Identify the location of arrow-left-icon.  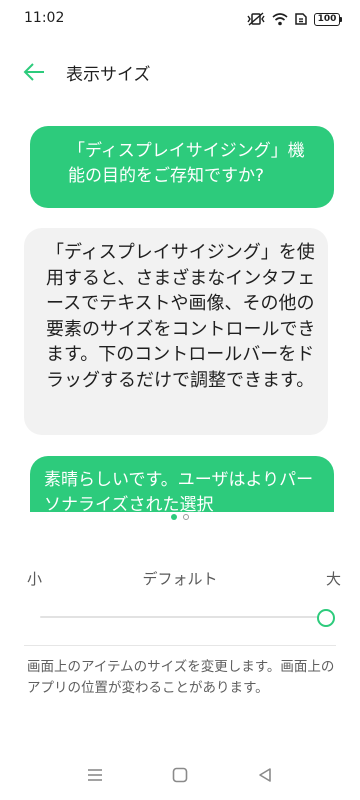
(33, 72).